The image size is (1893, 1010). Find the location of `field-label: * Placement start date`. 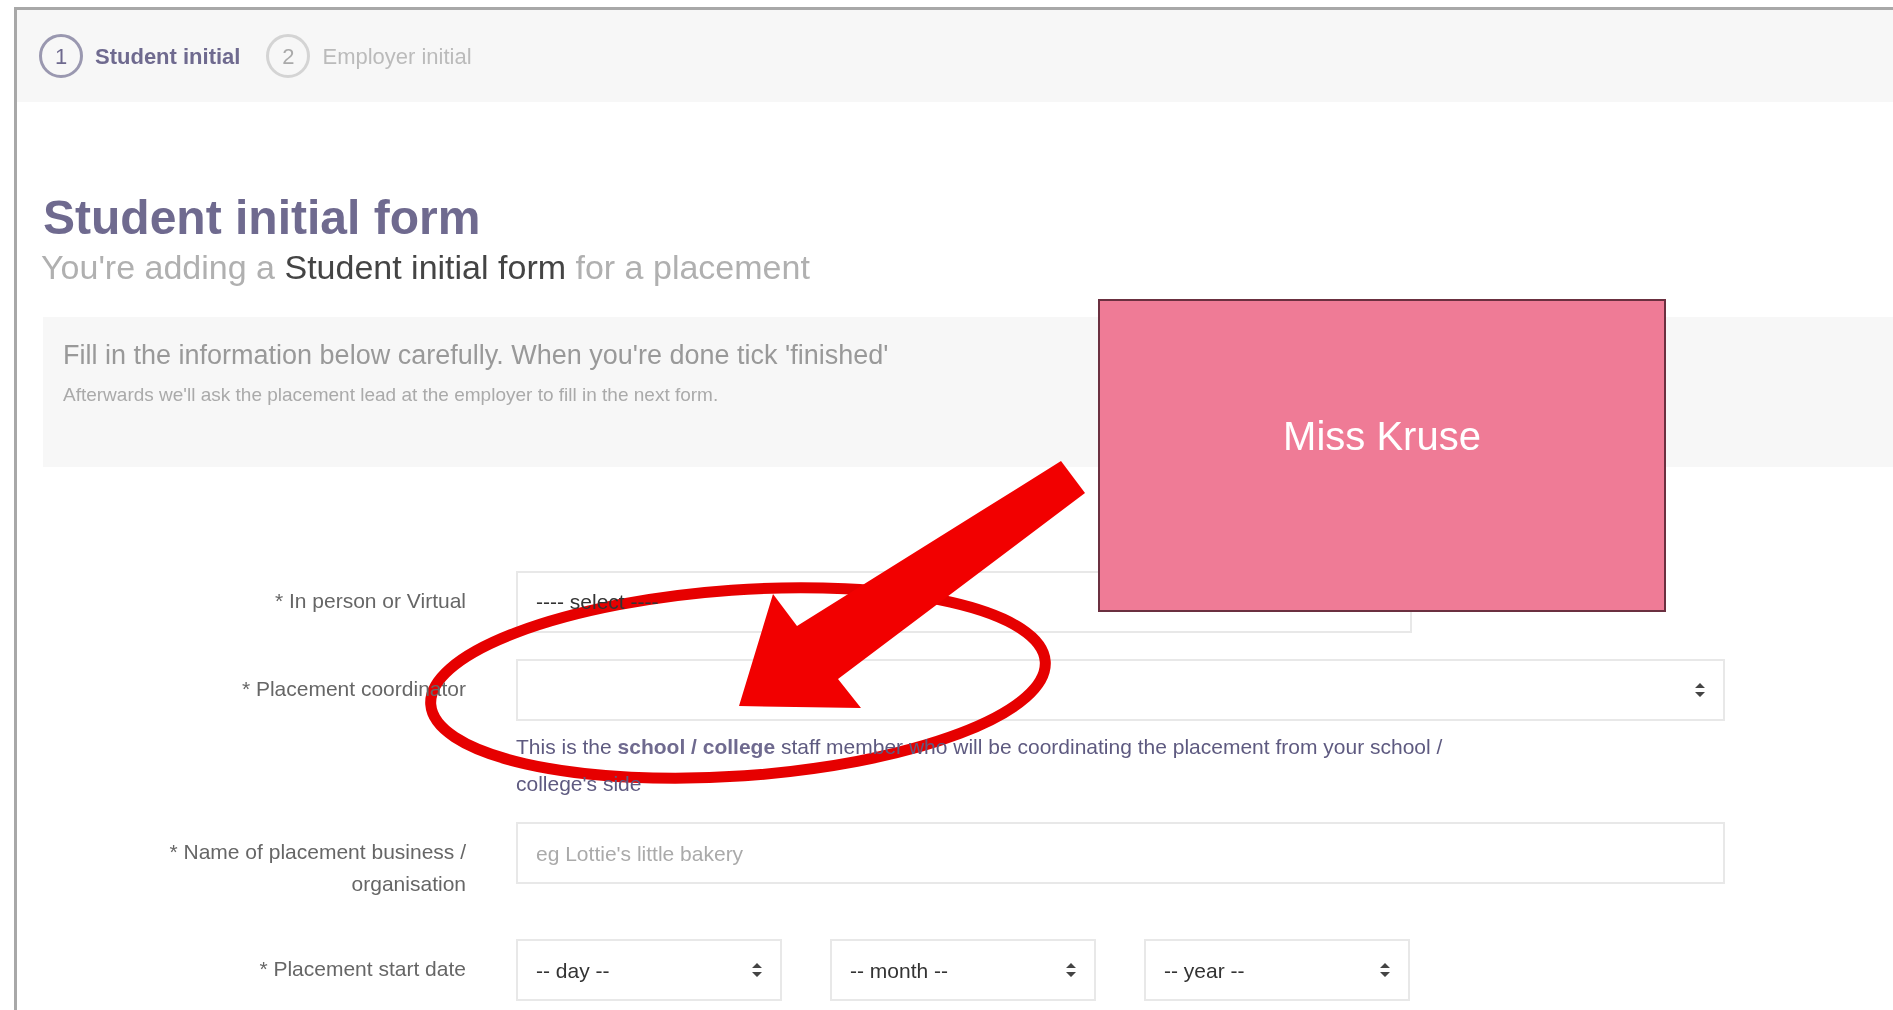

field-label: * Placement start date is located at coordinates (362, 969).